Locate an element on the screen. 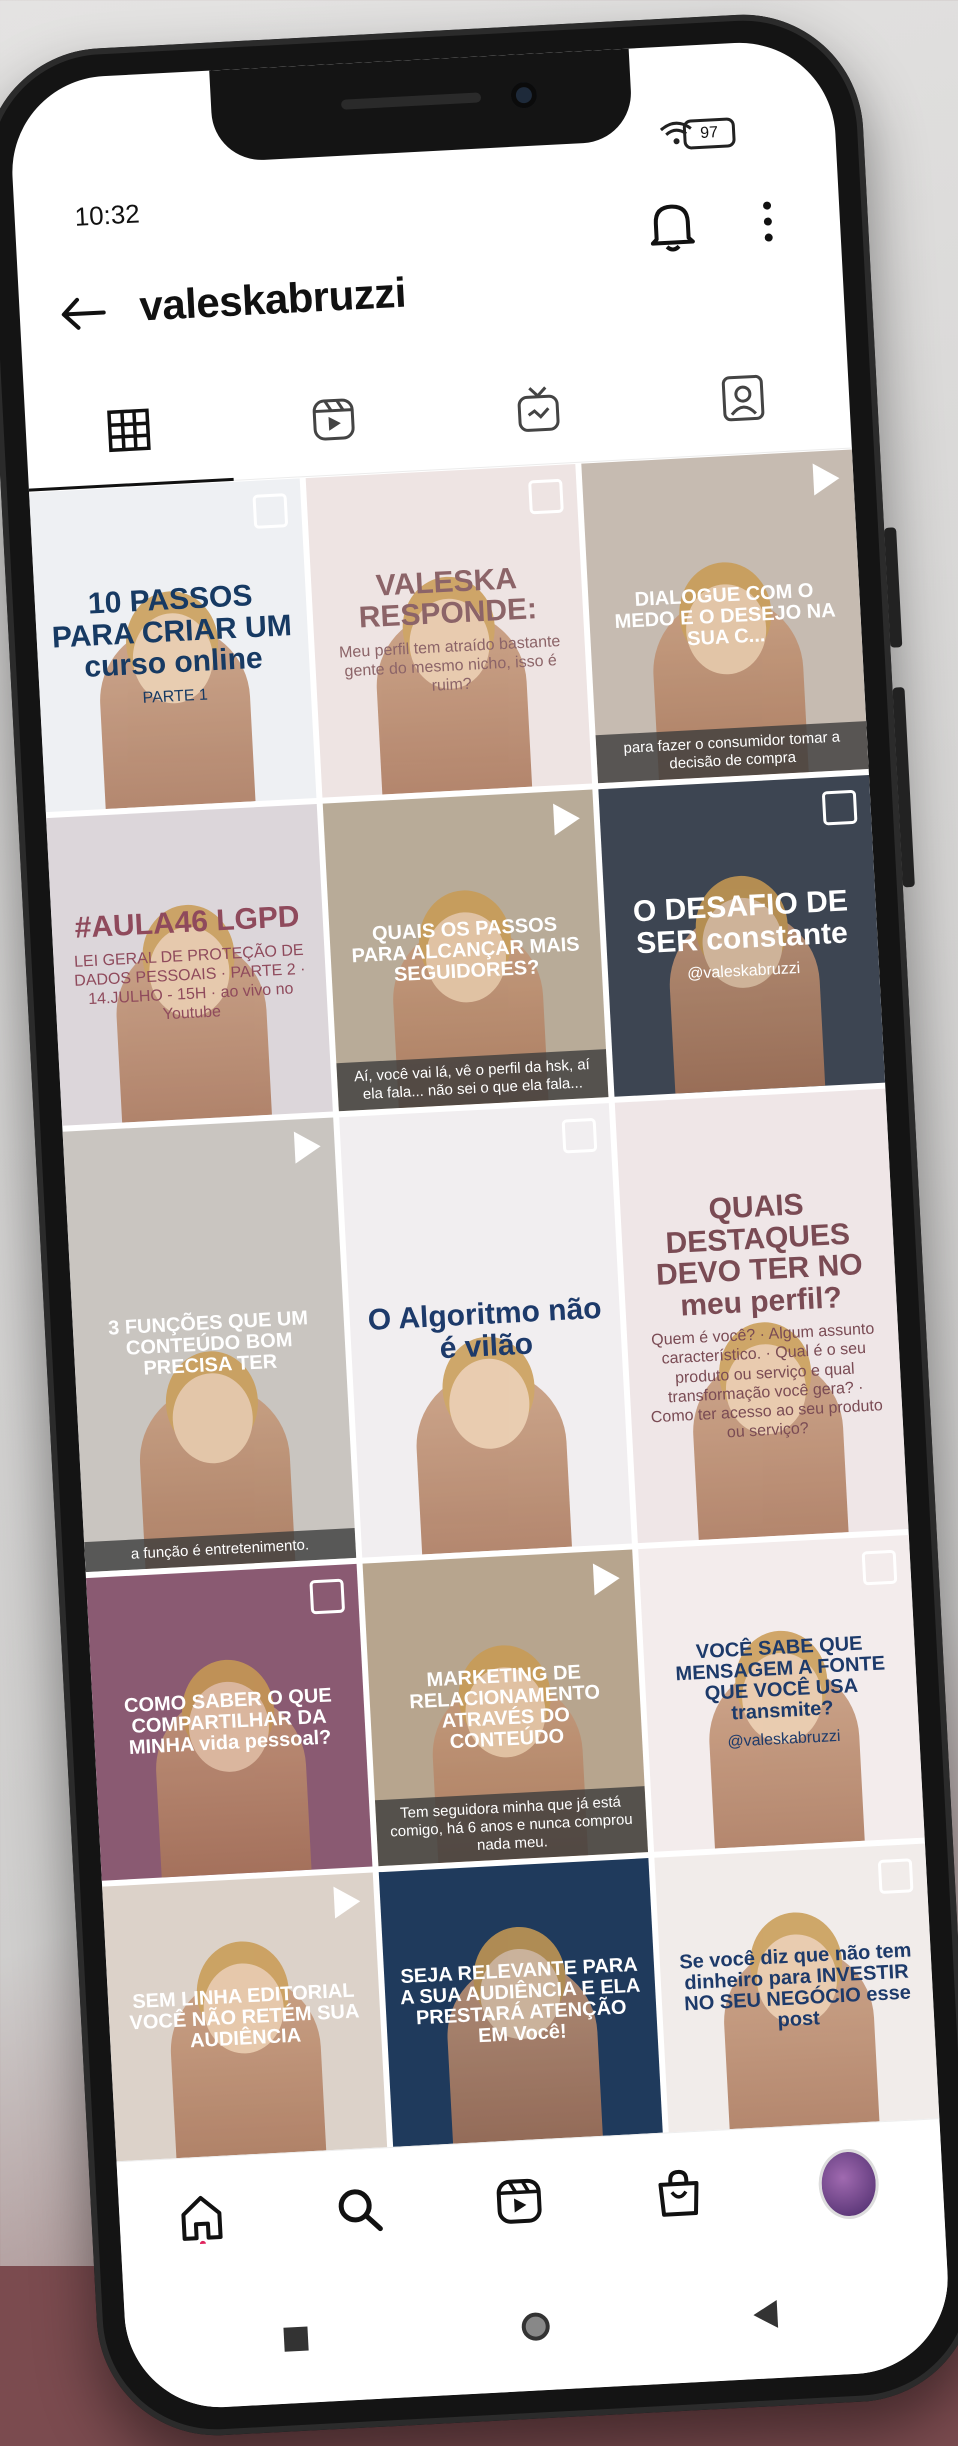  battery-indicator: 97 is located at coordinates (709, 133).